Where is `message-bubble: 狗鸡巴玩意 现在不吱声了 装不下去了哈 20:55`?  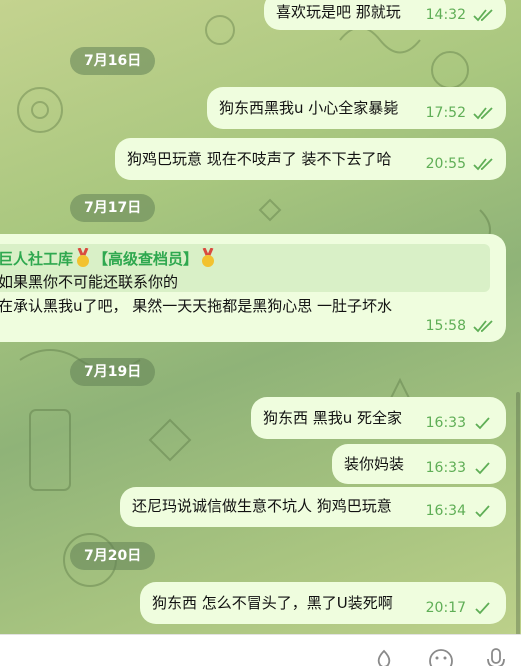
message-bubble: 狗鸡巴玩意 现在不吱声了 装不下去了哈 20:55 is located at coordinates (310, 159).